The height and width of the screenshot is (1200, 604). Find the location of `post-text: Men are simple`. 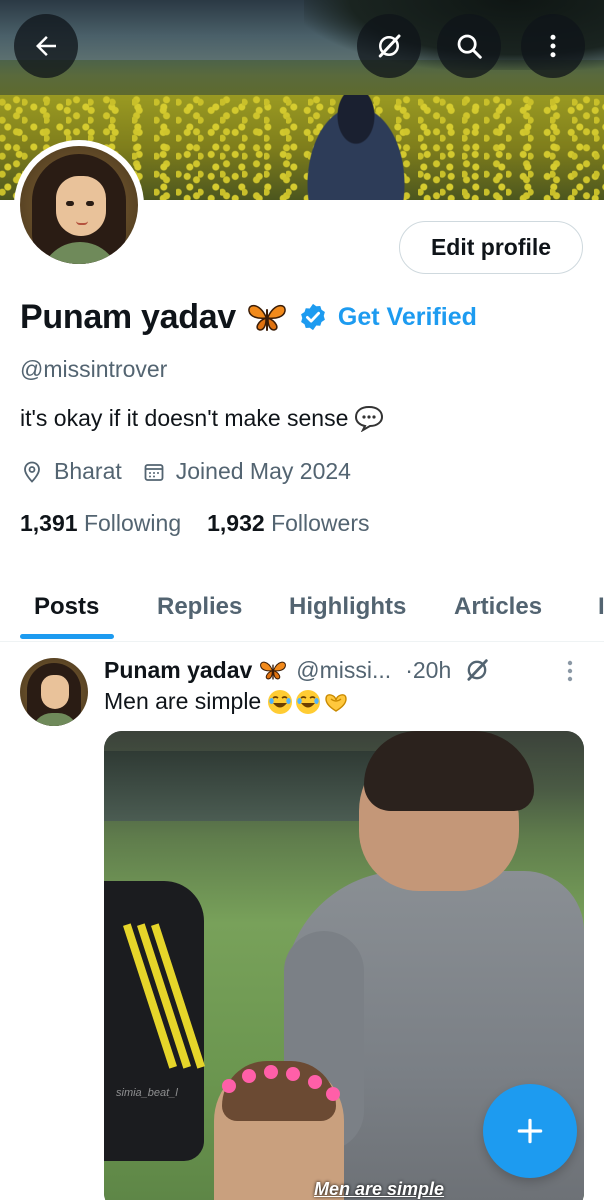

post-text: Men are simple is located at coordinates (226, 701).